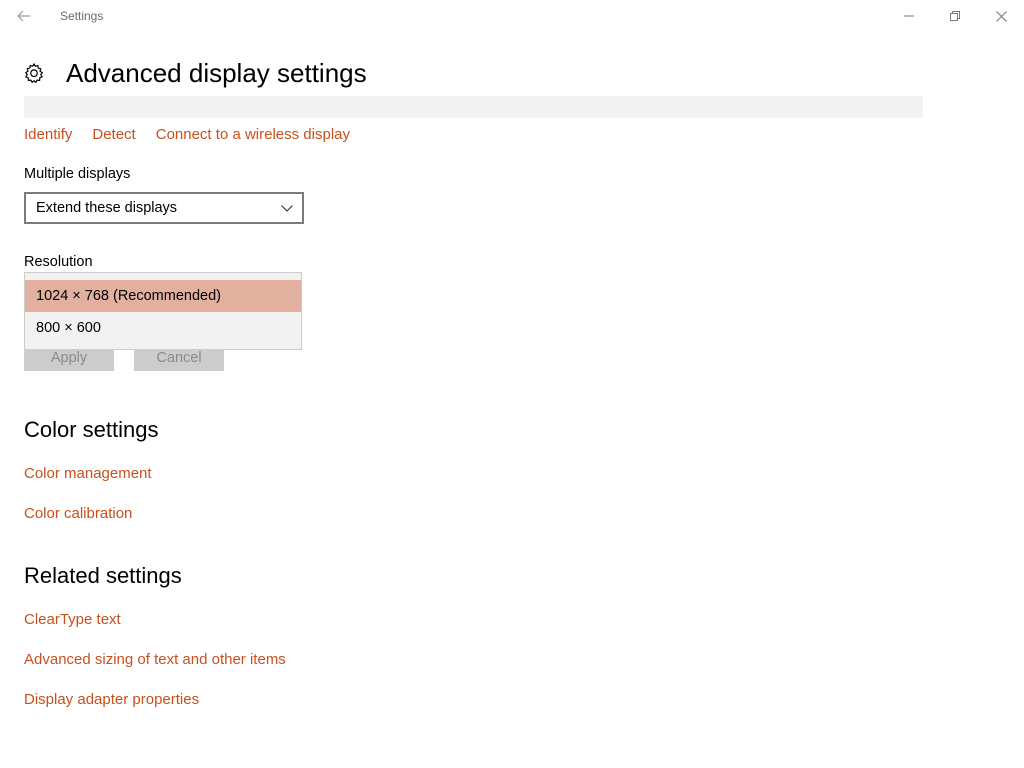 The image size is (1024, 768). I want to click on minimize-button, so click(909, 16).